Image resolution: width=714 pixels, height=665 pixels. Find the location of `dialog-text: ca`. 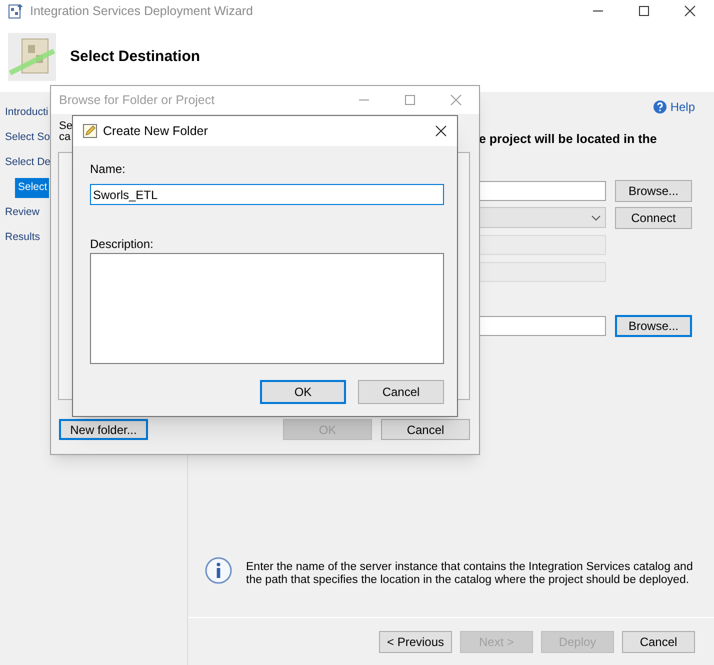

dialog-text: ca is located at coordinates (65, 137).